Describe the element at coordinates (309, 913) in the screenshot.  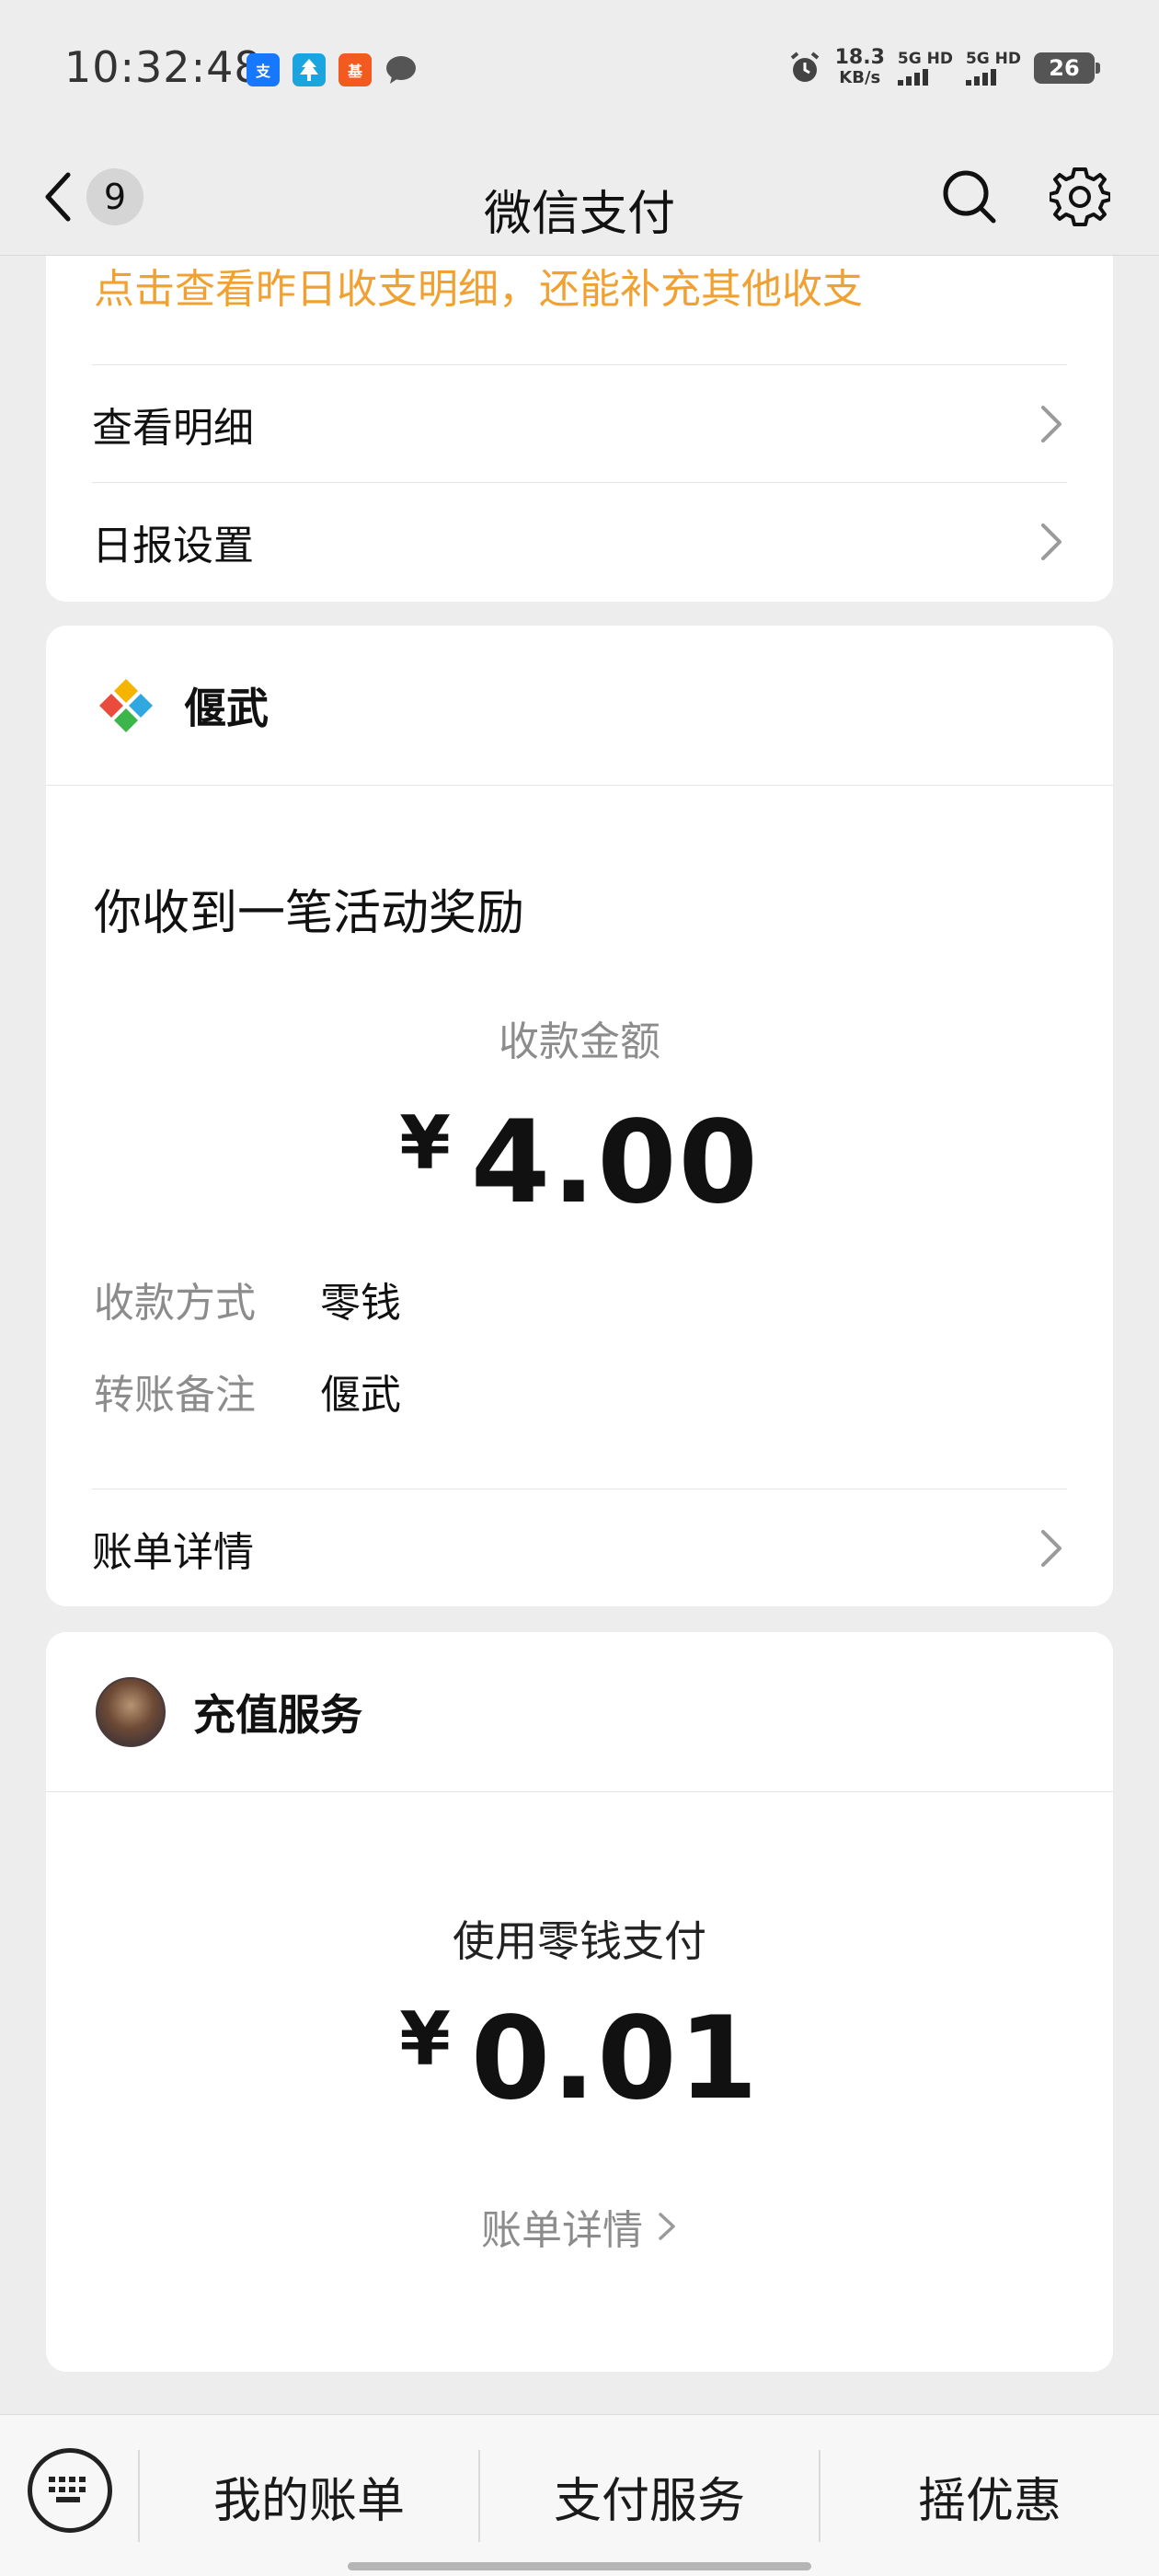
I see `reward-message-title: 你收到一笔活动奖励` at that location.